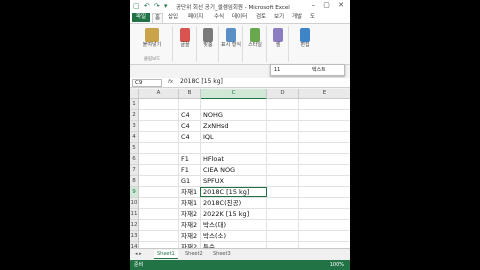 The height and width of the screenshot is (270, 480). I want to click on table-row: F1 CIEA NOG, so click(244, 170).